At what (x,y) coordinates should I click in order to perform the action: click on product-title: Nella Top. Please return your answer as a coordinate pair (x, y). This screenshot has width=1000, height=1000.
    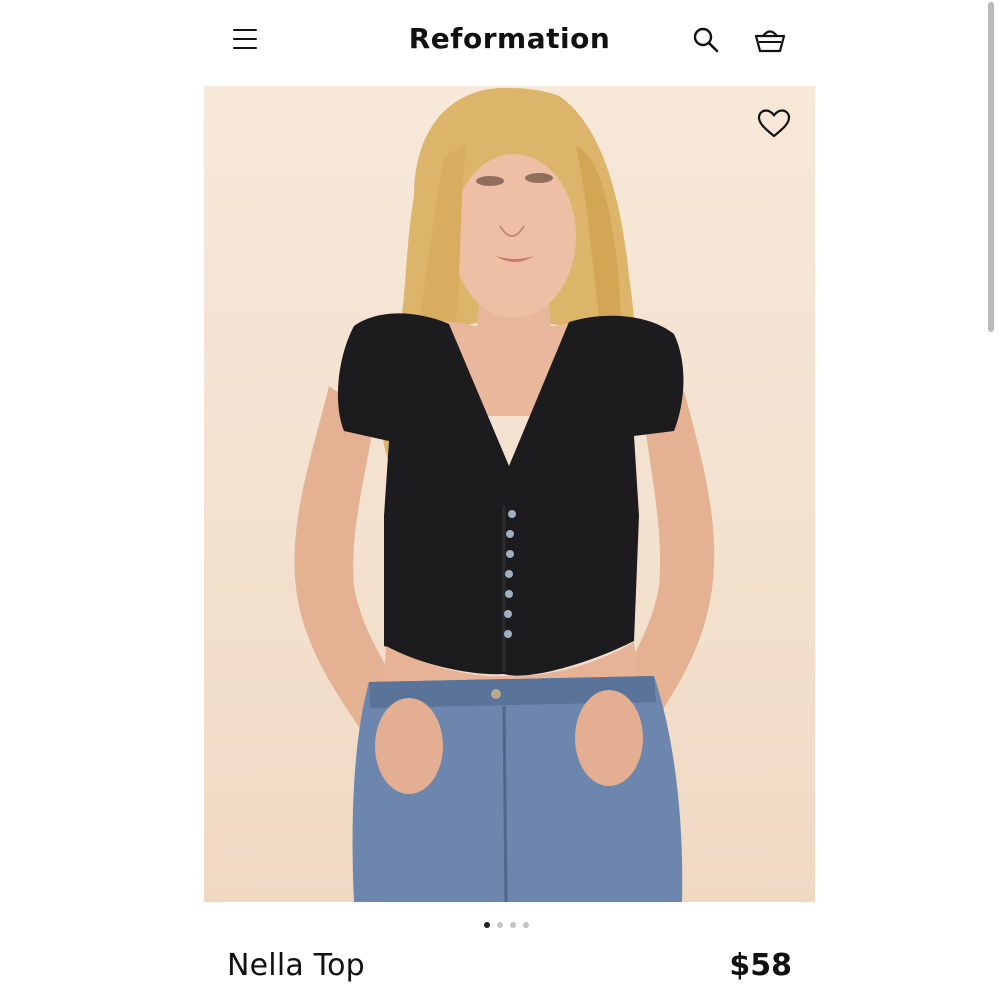
    Looking at the image, I should click on (296, 965).